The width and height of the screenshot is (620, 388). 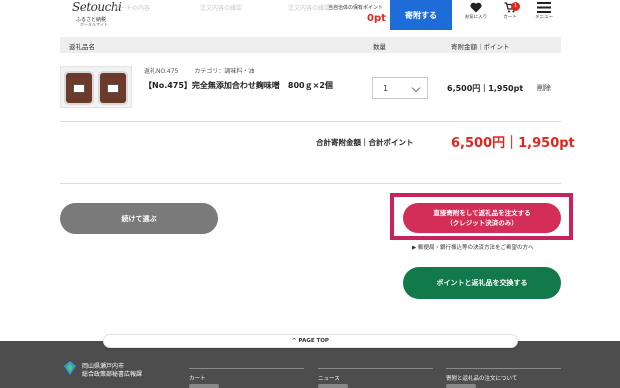 What do you see at coordinates (416, 88) in the screenshot?
I see `chevron-down-icon` at bounding box center [416, 88].